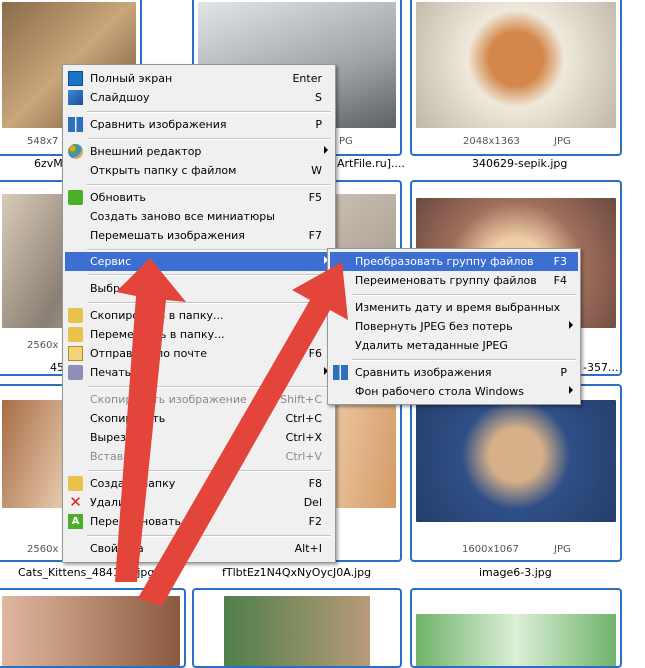 The image size is (645, 668). What do you see at coordinates (75, 353) in the screenshot?
I see `mail-icon` at bounding box center [75, 353].